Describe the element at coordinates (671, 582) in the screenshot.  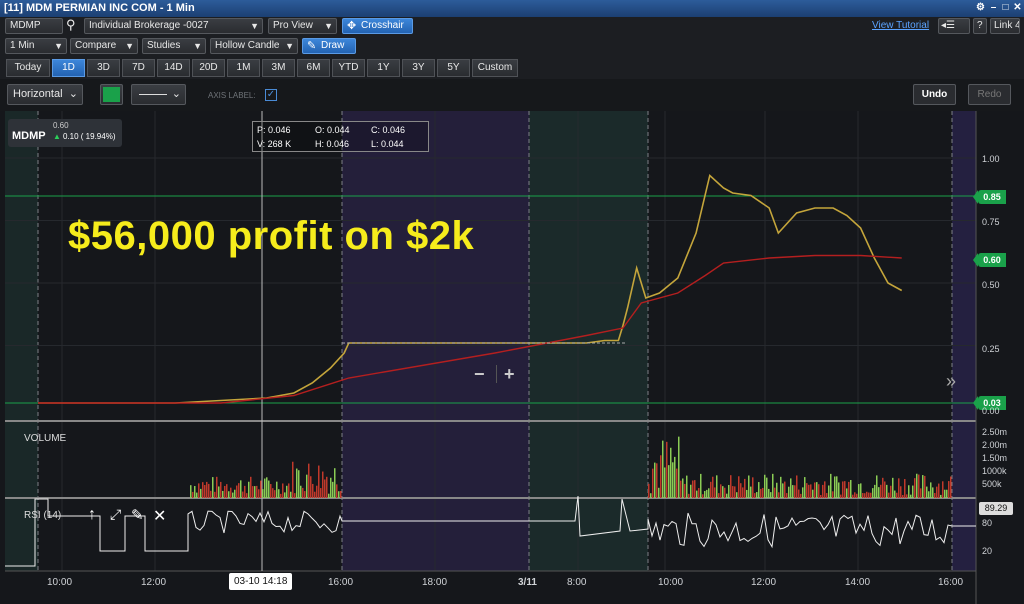
I see `x-axis-label: 10:00` at that location.